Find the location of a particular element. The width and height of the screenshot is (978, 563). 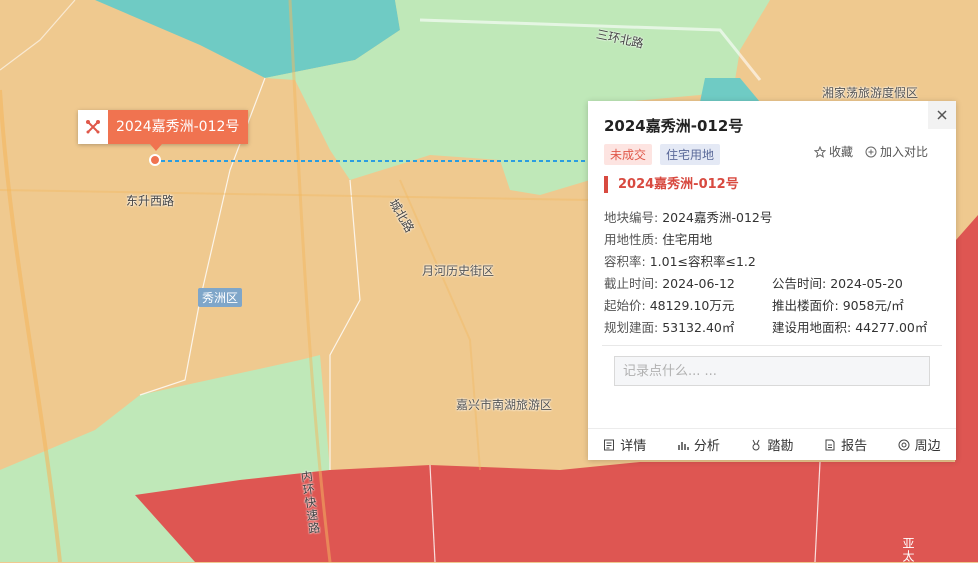

popup-title: 2024嘉秀洲-012号 is located at coordinates (674, 126).